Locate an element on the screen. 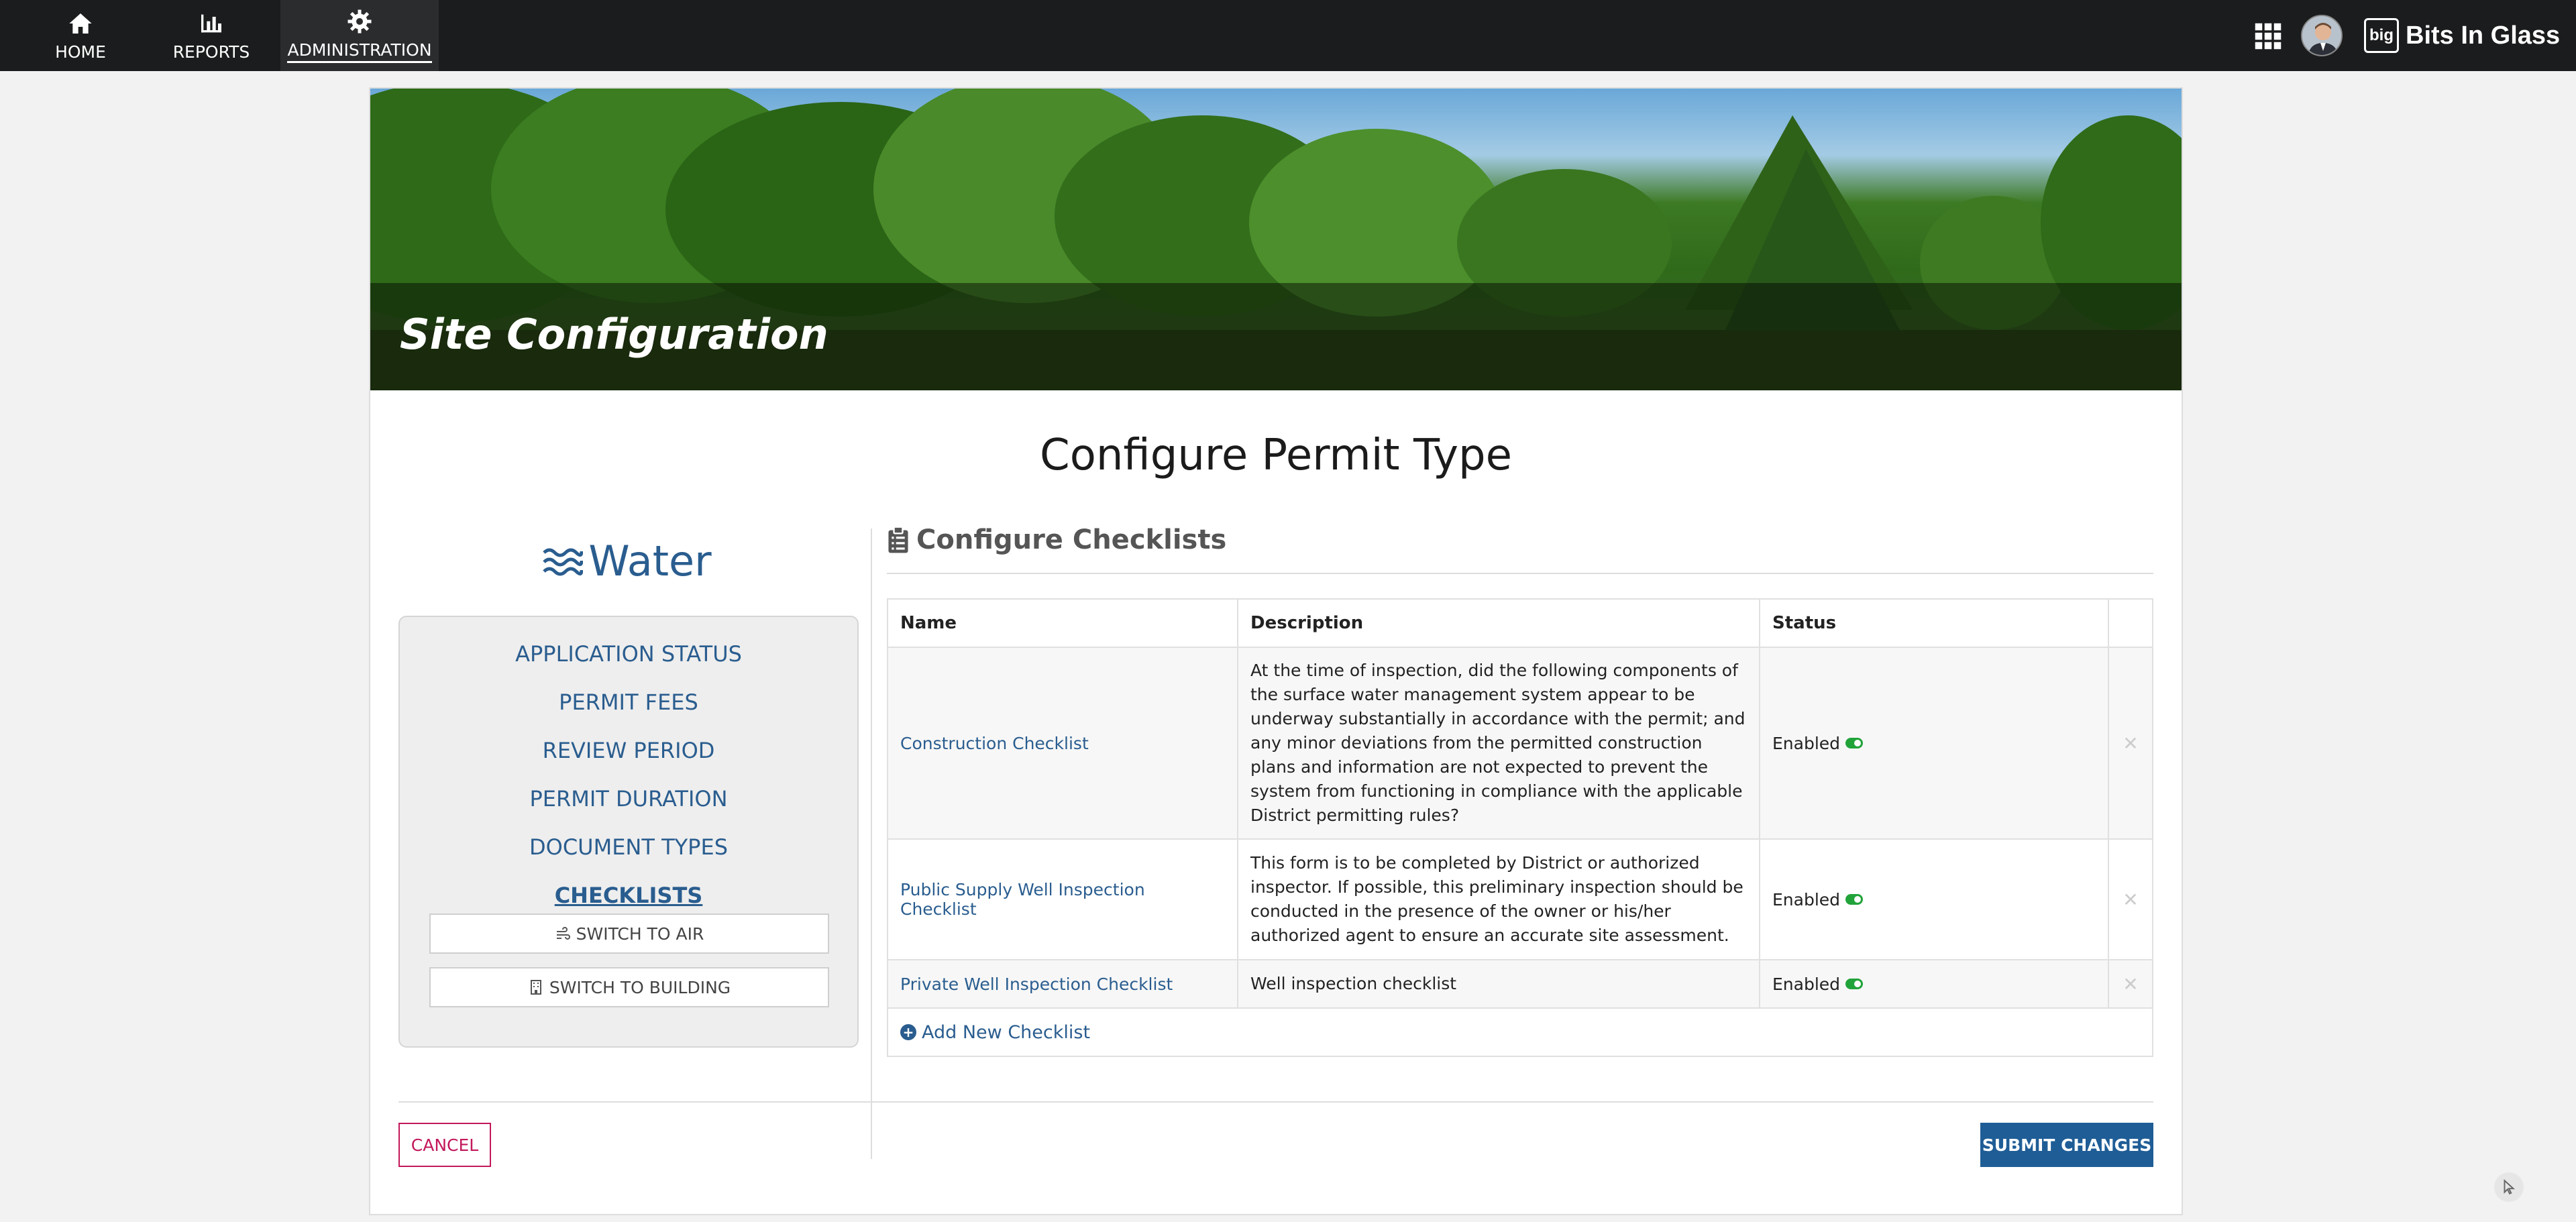 This screenshot has width=2576, height=1222. user-avatar is located at coordinates (2322, 36).